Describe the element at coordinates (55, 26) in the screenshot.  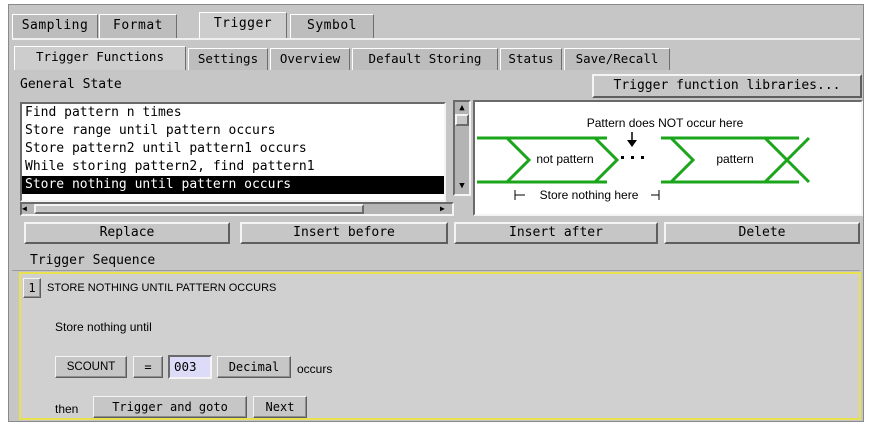
I see `tab-sampling: Sampling` at that location.